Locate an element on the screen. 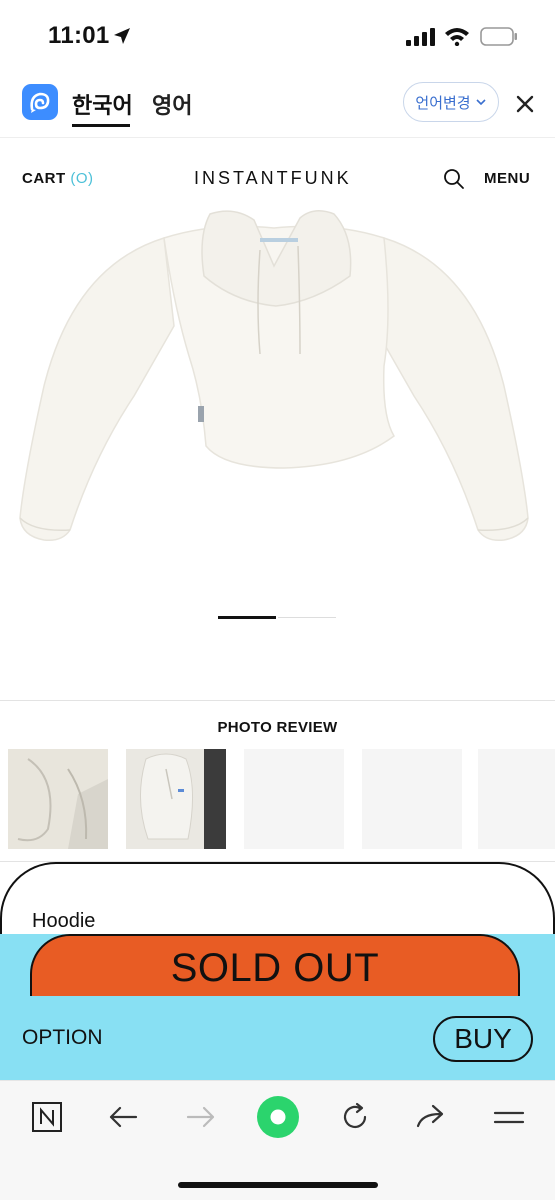 The height and width of the screenshot is (1200, 555). location-arrow-icon is located at coordinates (122, 36).